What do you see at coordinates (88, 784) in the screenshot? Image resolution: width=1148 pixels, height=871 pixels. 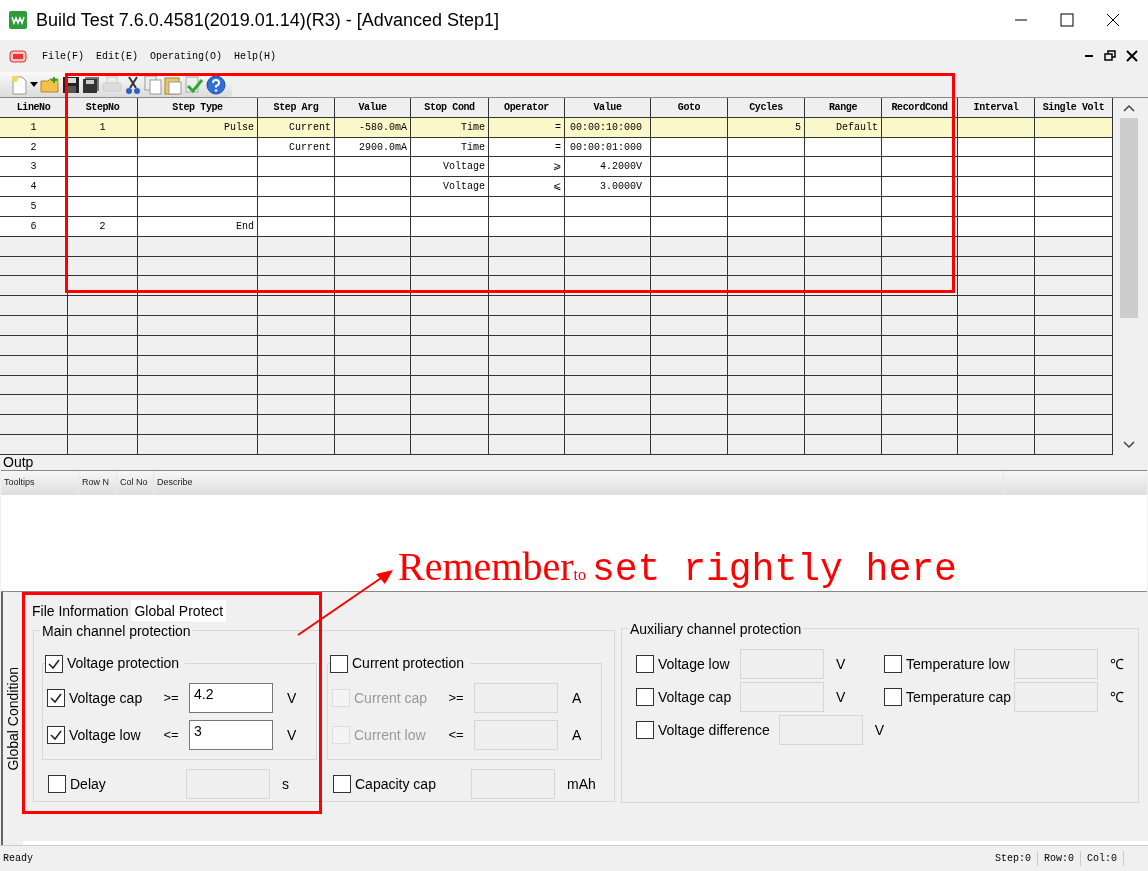 I see `checkbox-label: Delay` at bounding box center [88, 784].